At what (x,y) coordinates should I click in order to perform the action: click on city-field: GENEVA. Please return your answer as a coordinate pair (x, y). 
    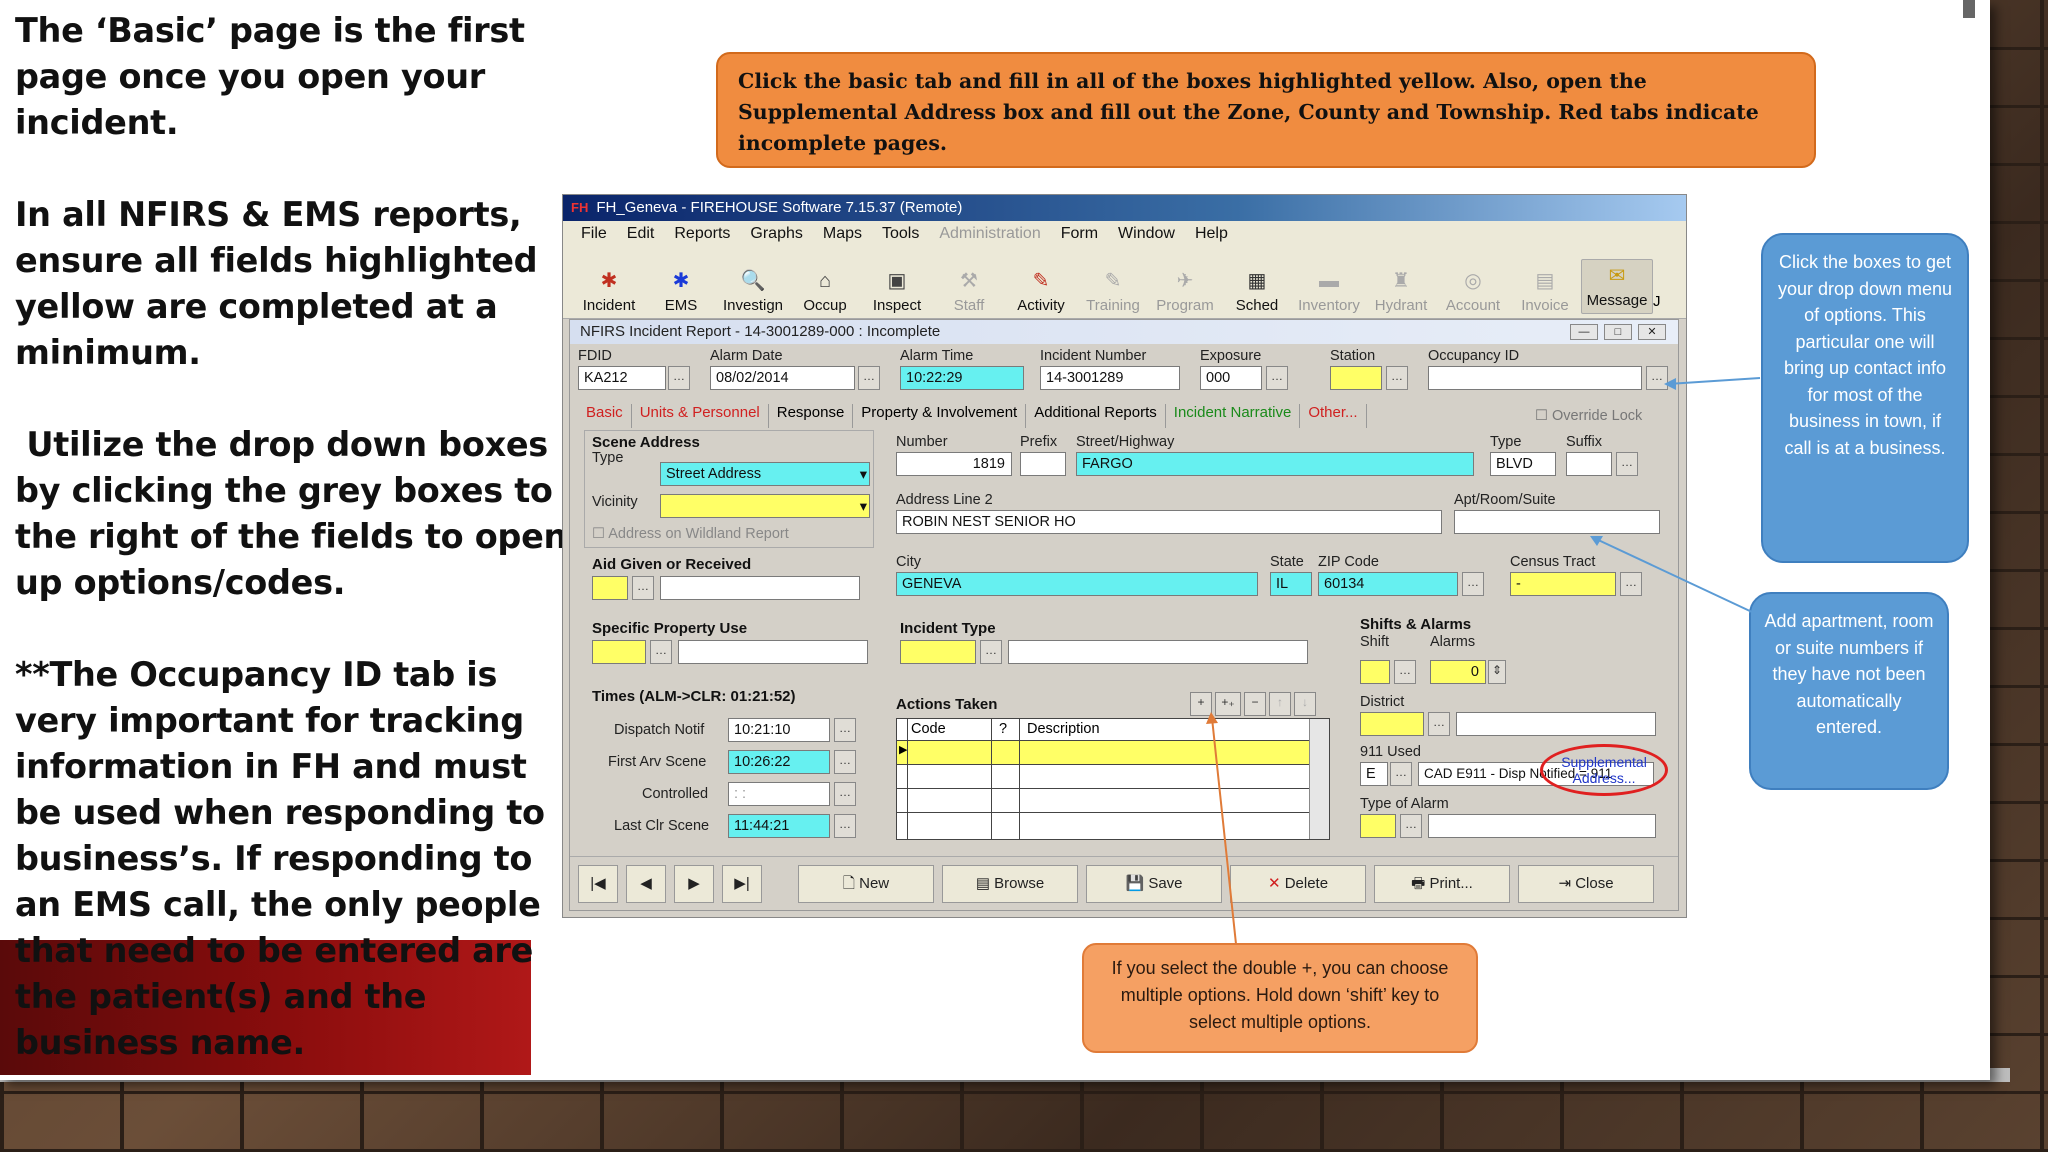
    Looking at the image, I should click on (1077, 584).